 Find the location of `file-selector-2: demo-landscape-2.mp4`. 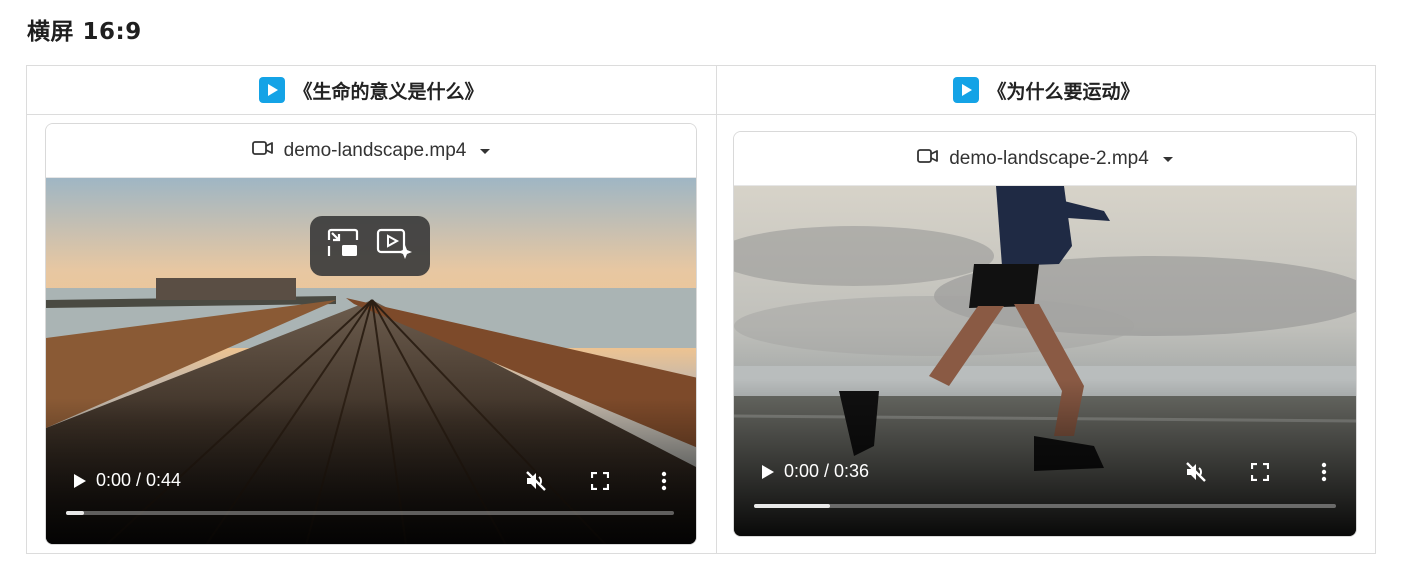

file-selector-2: demo-landscape-2.mp4 is located at coordinates (1045, 159).